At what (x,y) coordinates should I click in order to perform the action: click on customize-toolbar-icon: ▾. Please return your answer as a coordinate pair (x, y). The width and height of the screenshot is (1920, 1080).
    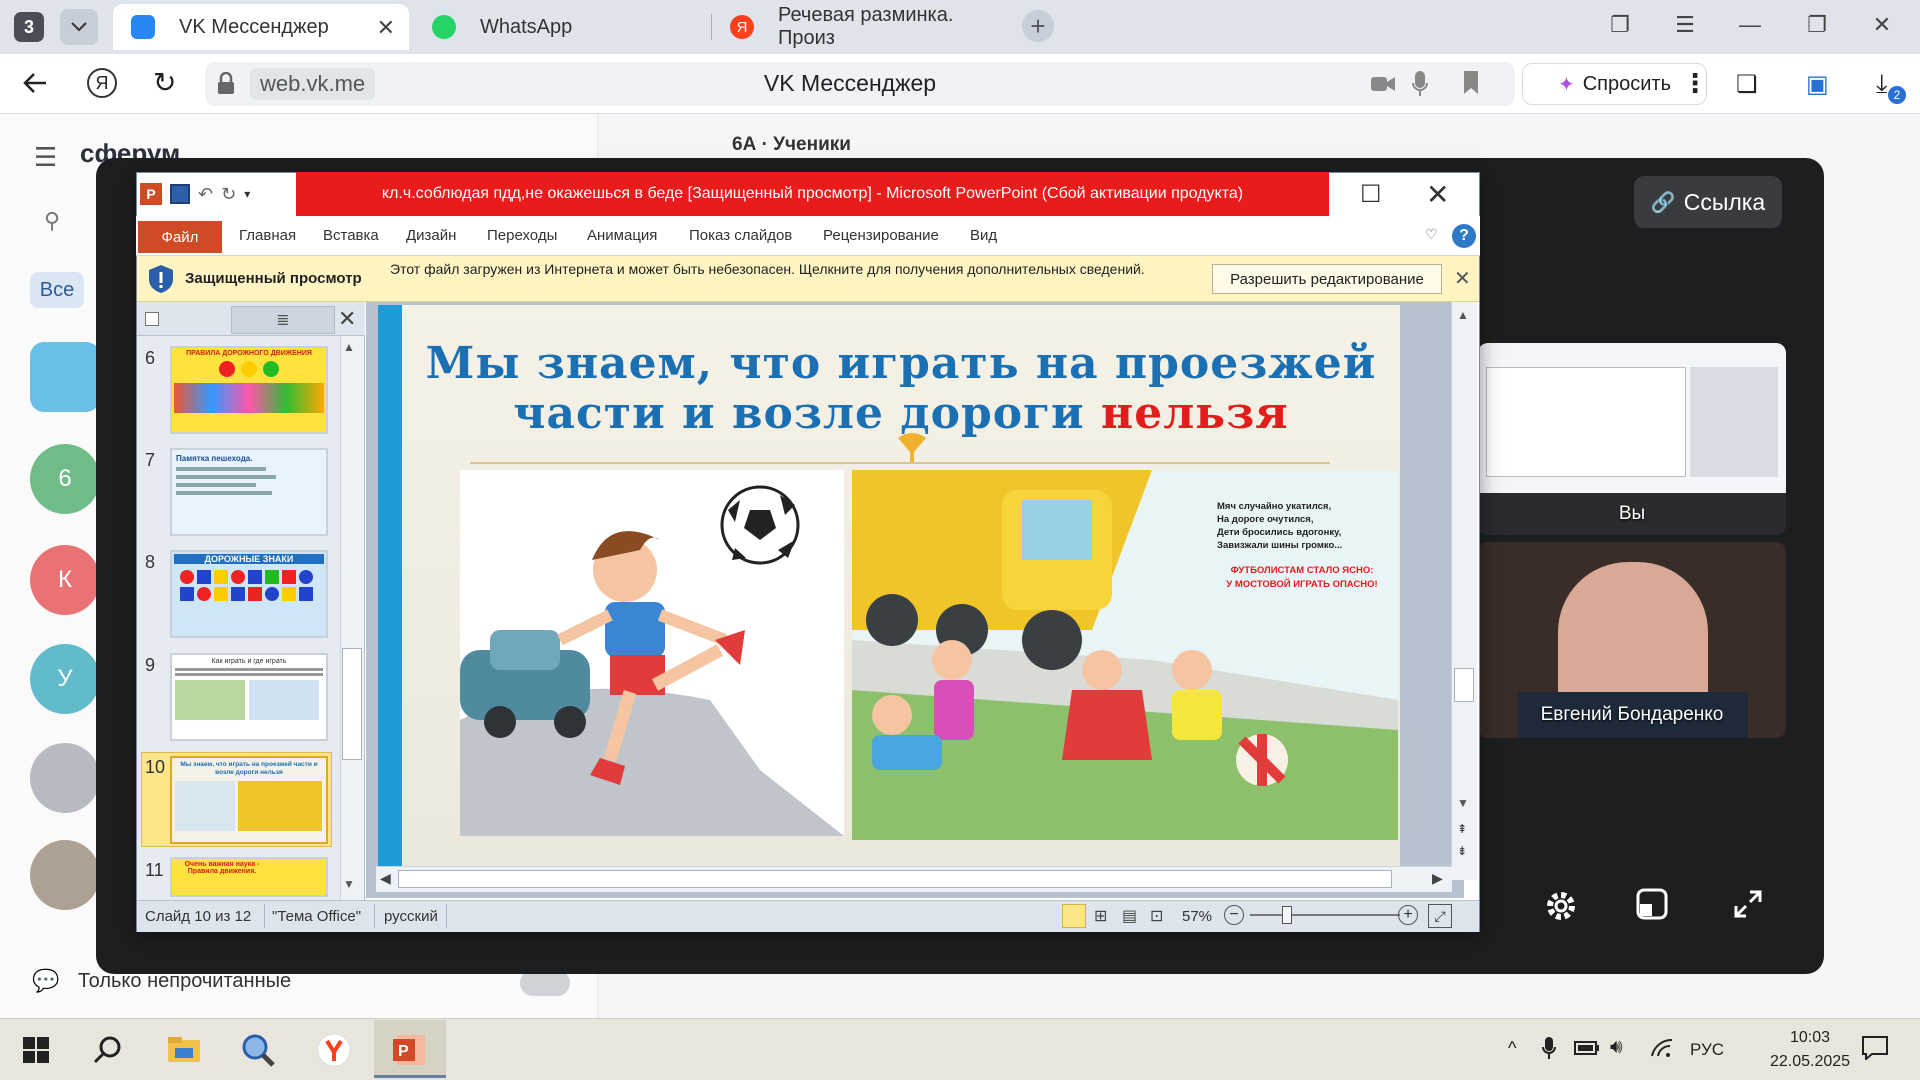
    Looking at the image, I should click on (247, 194).